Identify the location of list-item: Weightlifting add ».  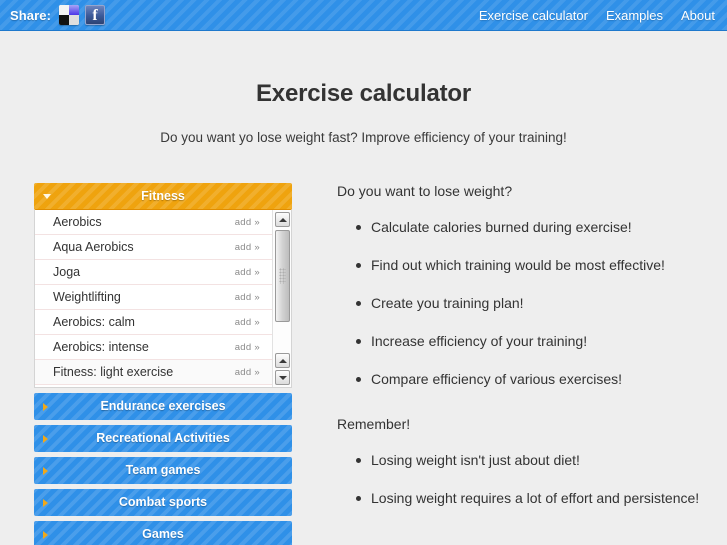
(153, 297).